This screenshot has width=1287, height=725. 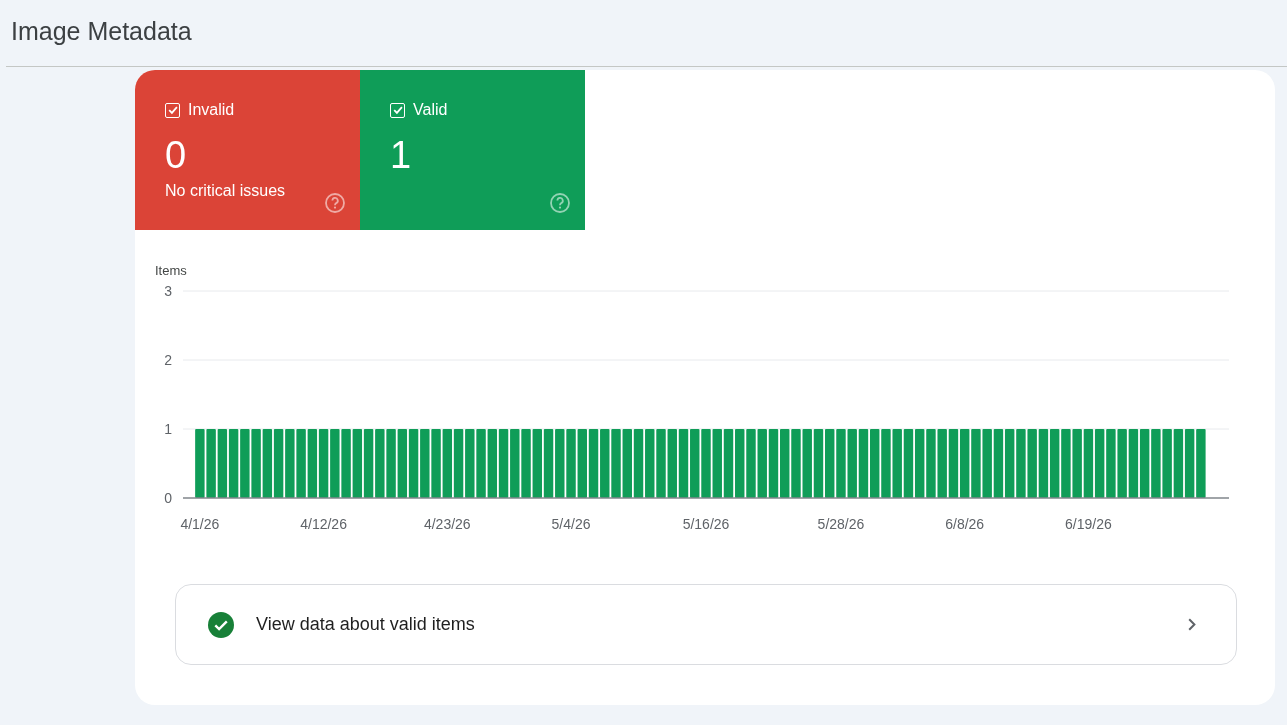 What do you see at coordinates (401, 155) in the screenshot?
I see `tile-count: 1` at bounding box center [401, 155].